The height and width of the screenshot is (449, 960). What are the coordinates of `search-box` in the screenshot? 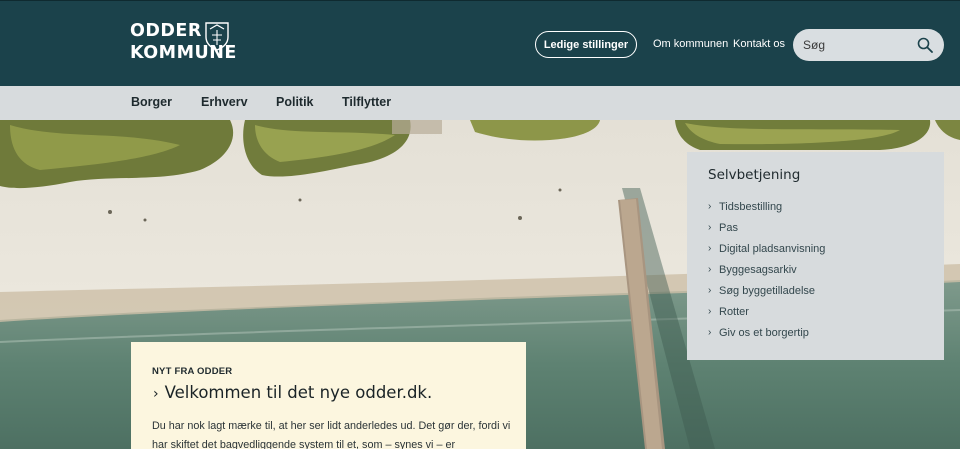 It's located at (868, 45).